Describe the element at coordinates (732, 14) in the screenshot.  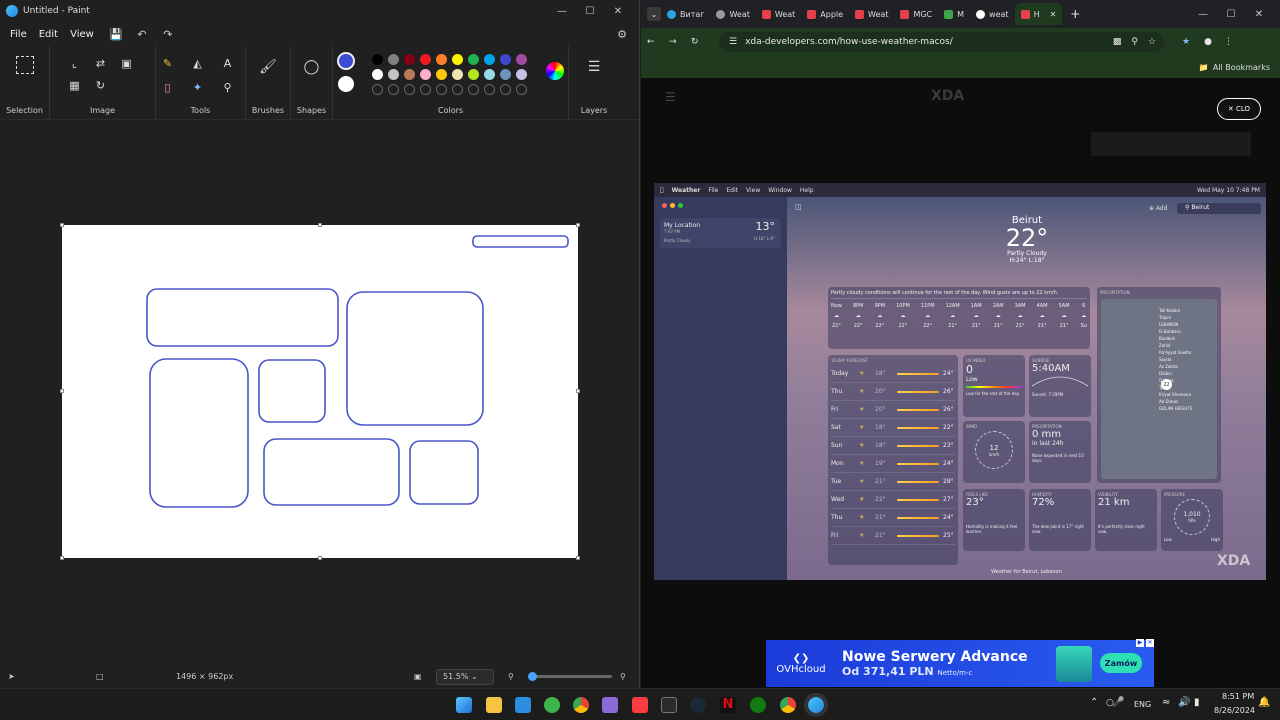
I see `tab-2: Weat` at that location.